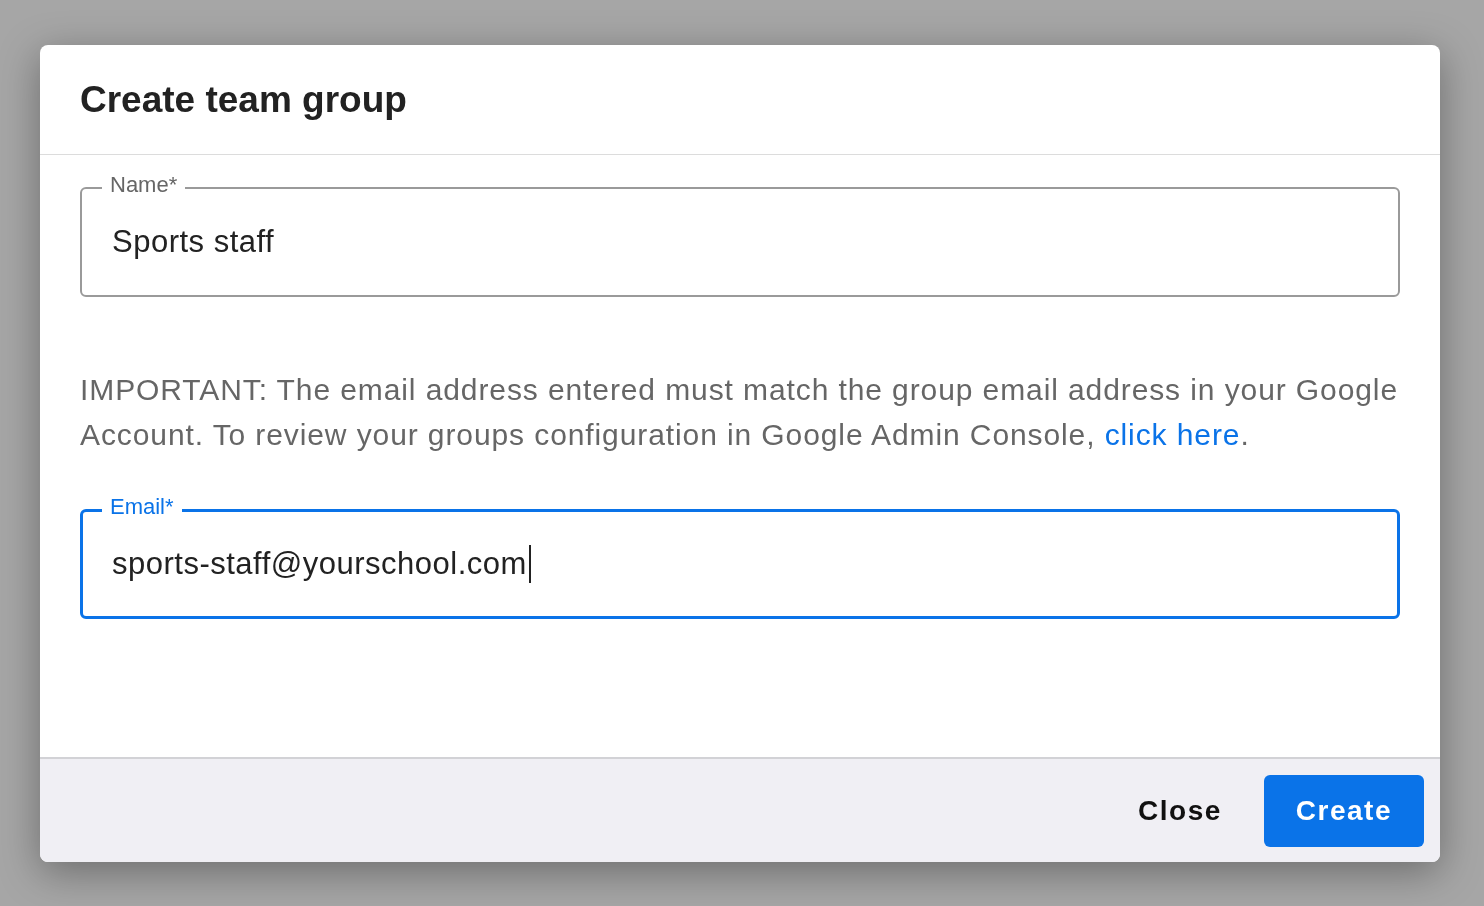 The height and width of the screenshot is (906, 1484). What do you see at coordinates (243, 99) in the screenshot?
I see `dialog-title: Create team group` at bounding box center [243, 99].